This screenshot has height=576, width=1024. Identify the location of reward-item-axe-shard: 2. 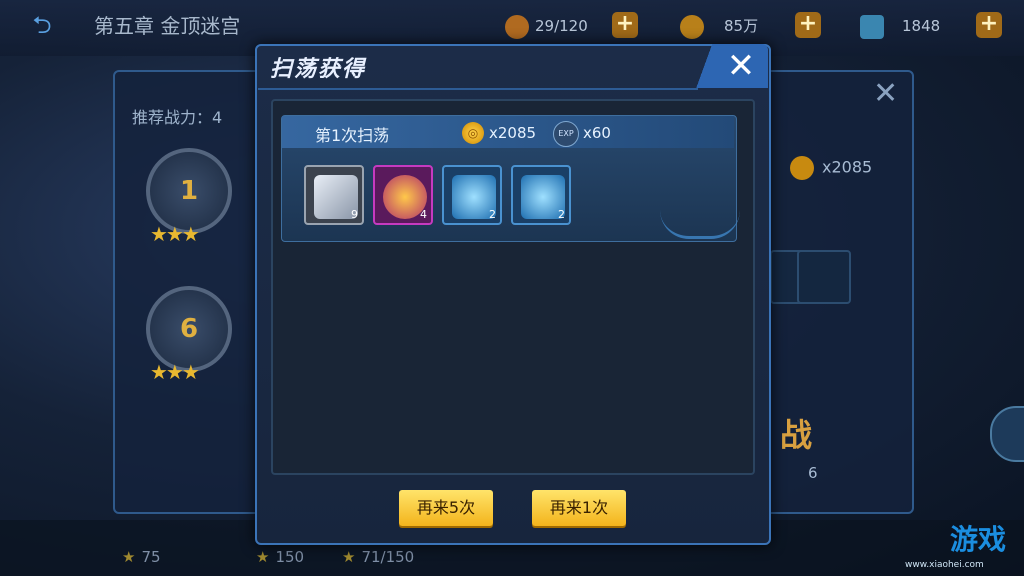
(472, 195).